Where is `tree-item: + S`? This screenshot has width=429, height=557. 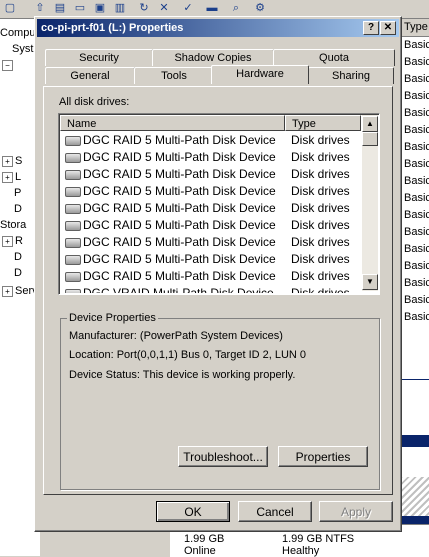
tree-item: + S is located at coordinates (12, 161).